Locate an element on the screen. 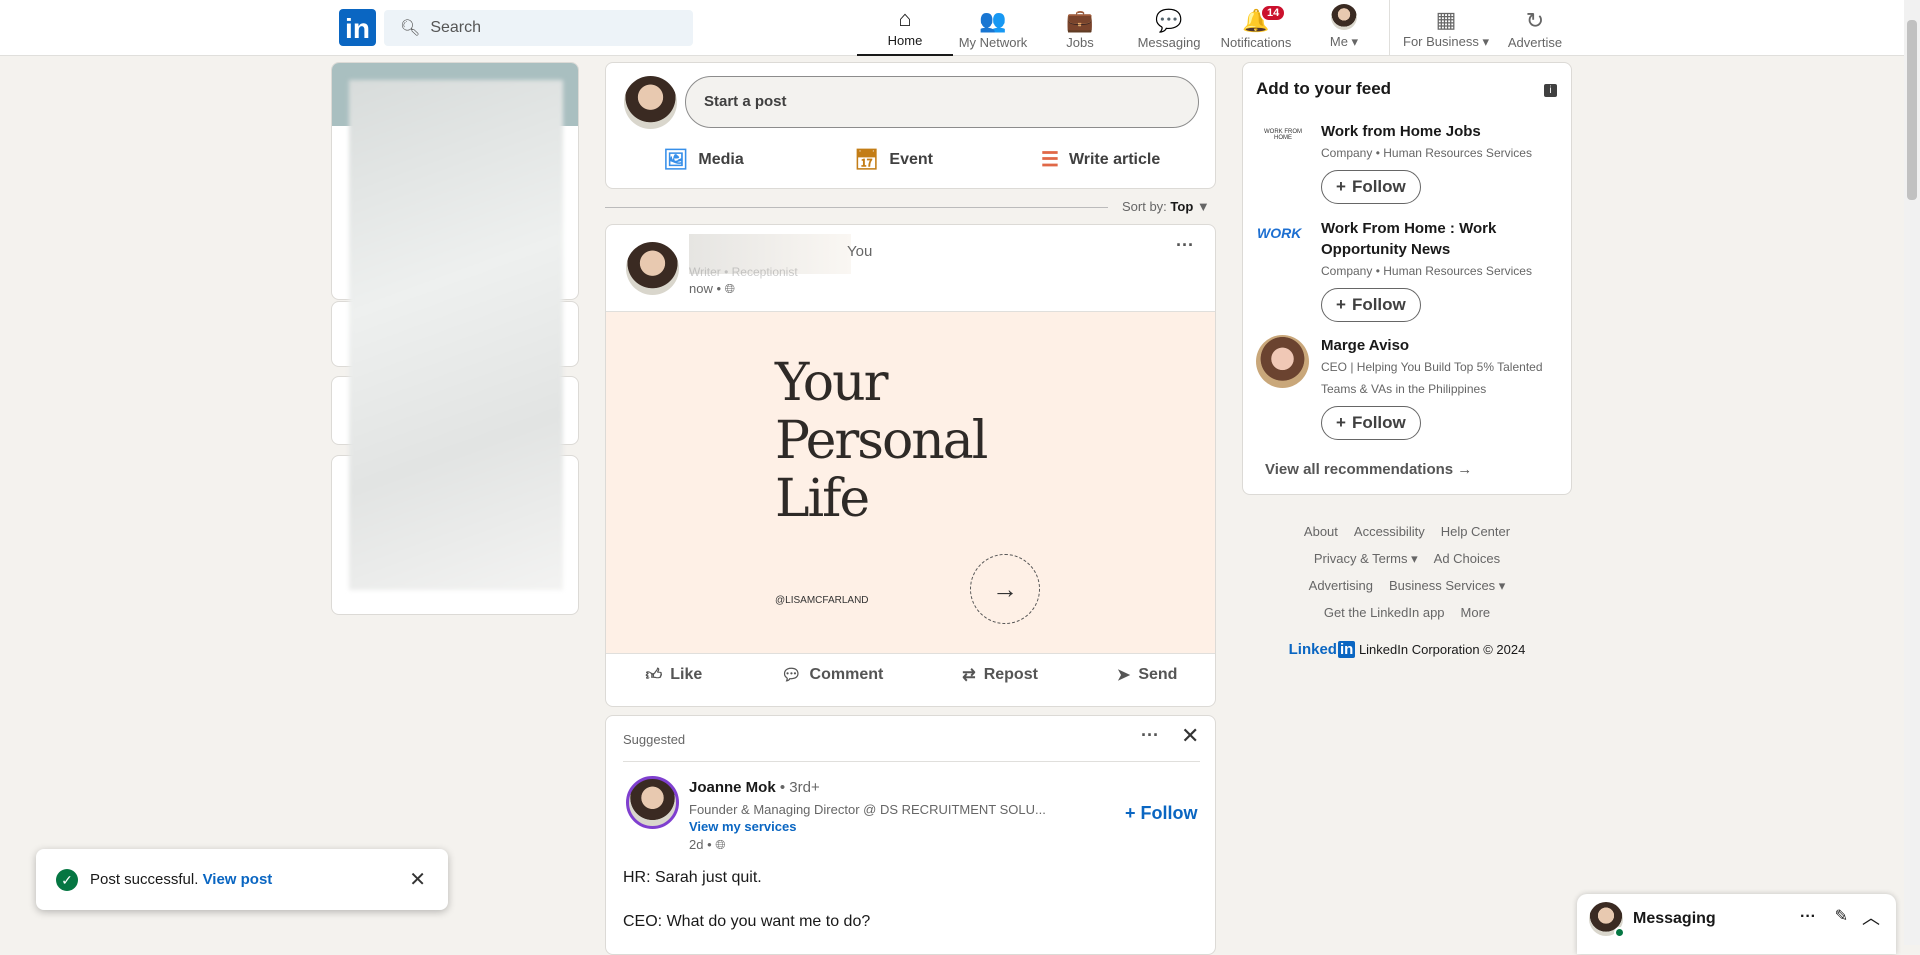 The height and width of the screenshot is (955, 1920). footer-link: Privacy & Terms ▾ is located at coordinates (1366, 558).